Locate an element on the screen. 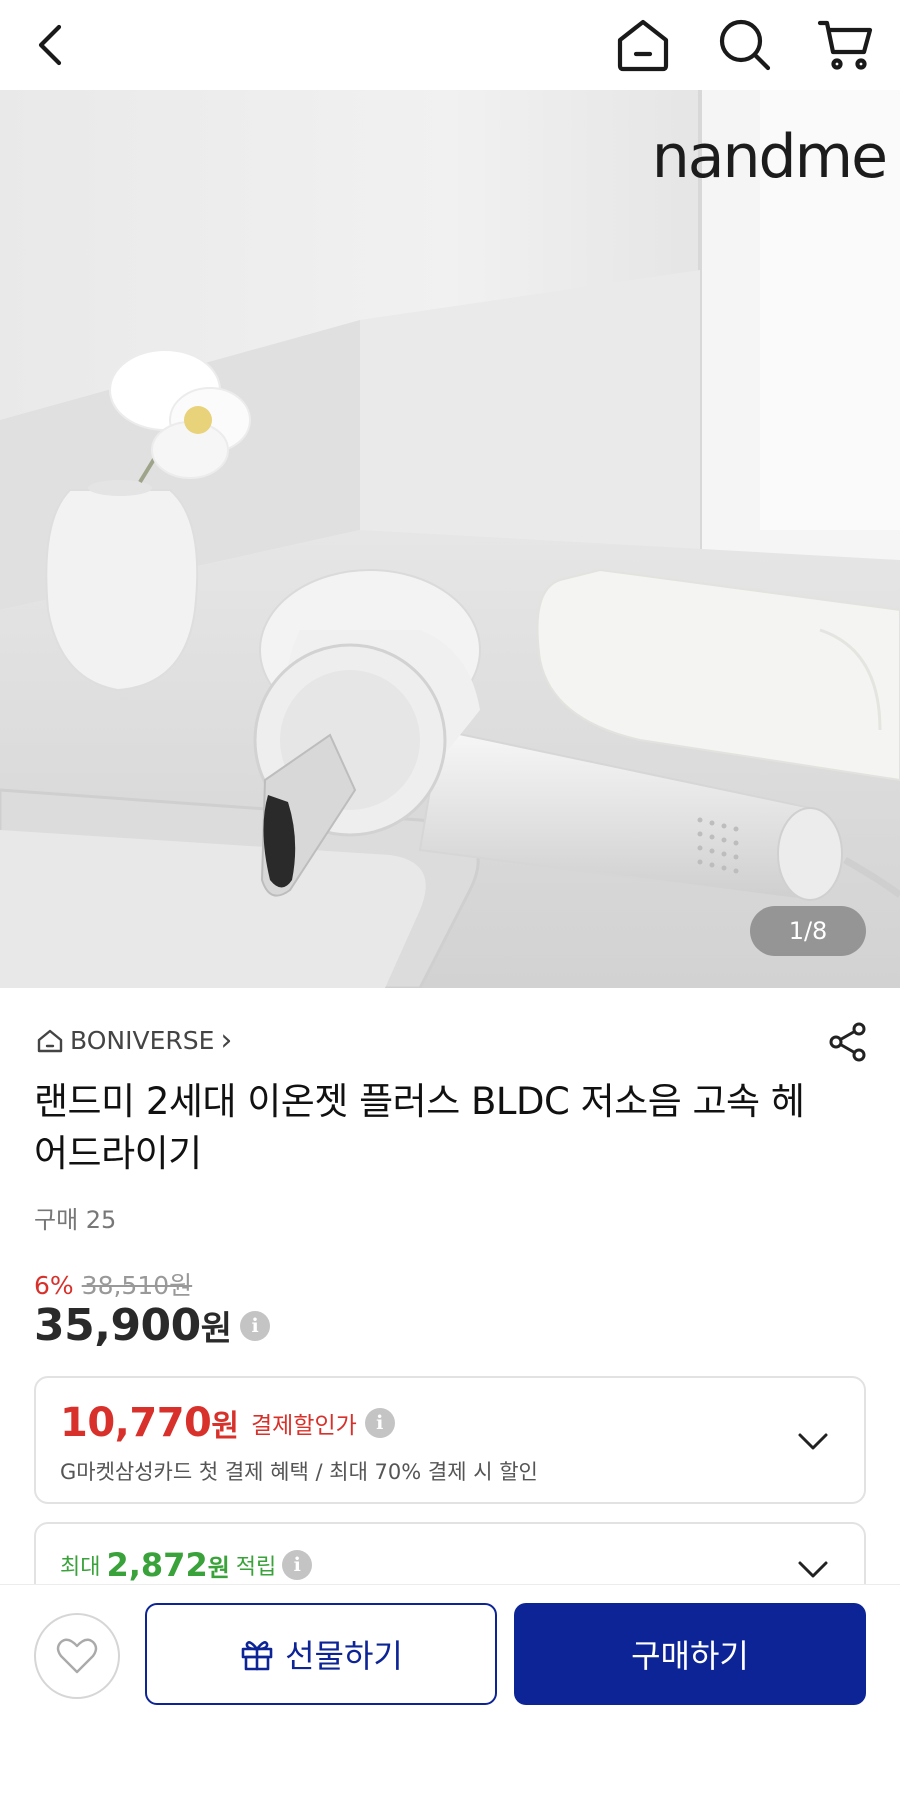 This screenshot has height=1795, width=900. search-button is located at coordinates (745, 45).